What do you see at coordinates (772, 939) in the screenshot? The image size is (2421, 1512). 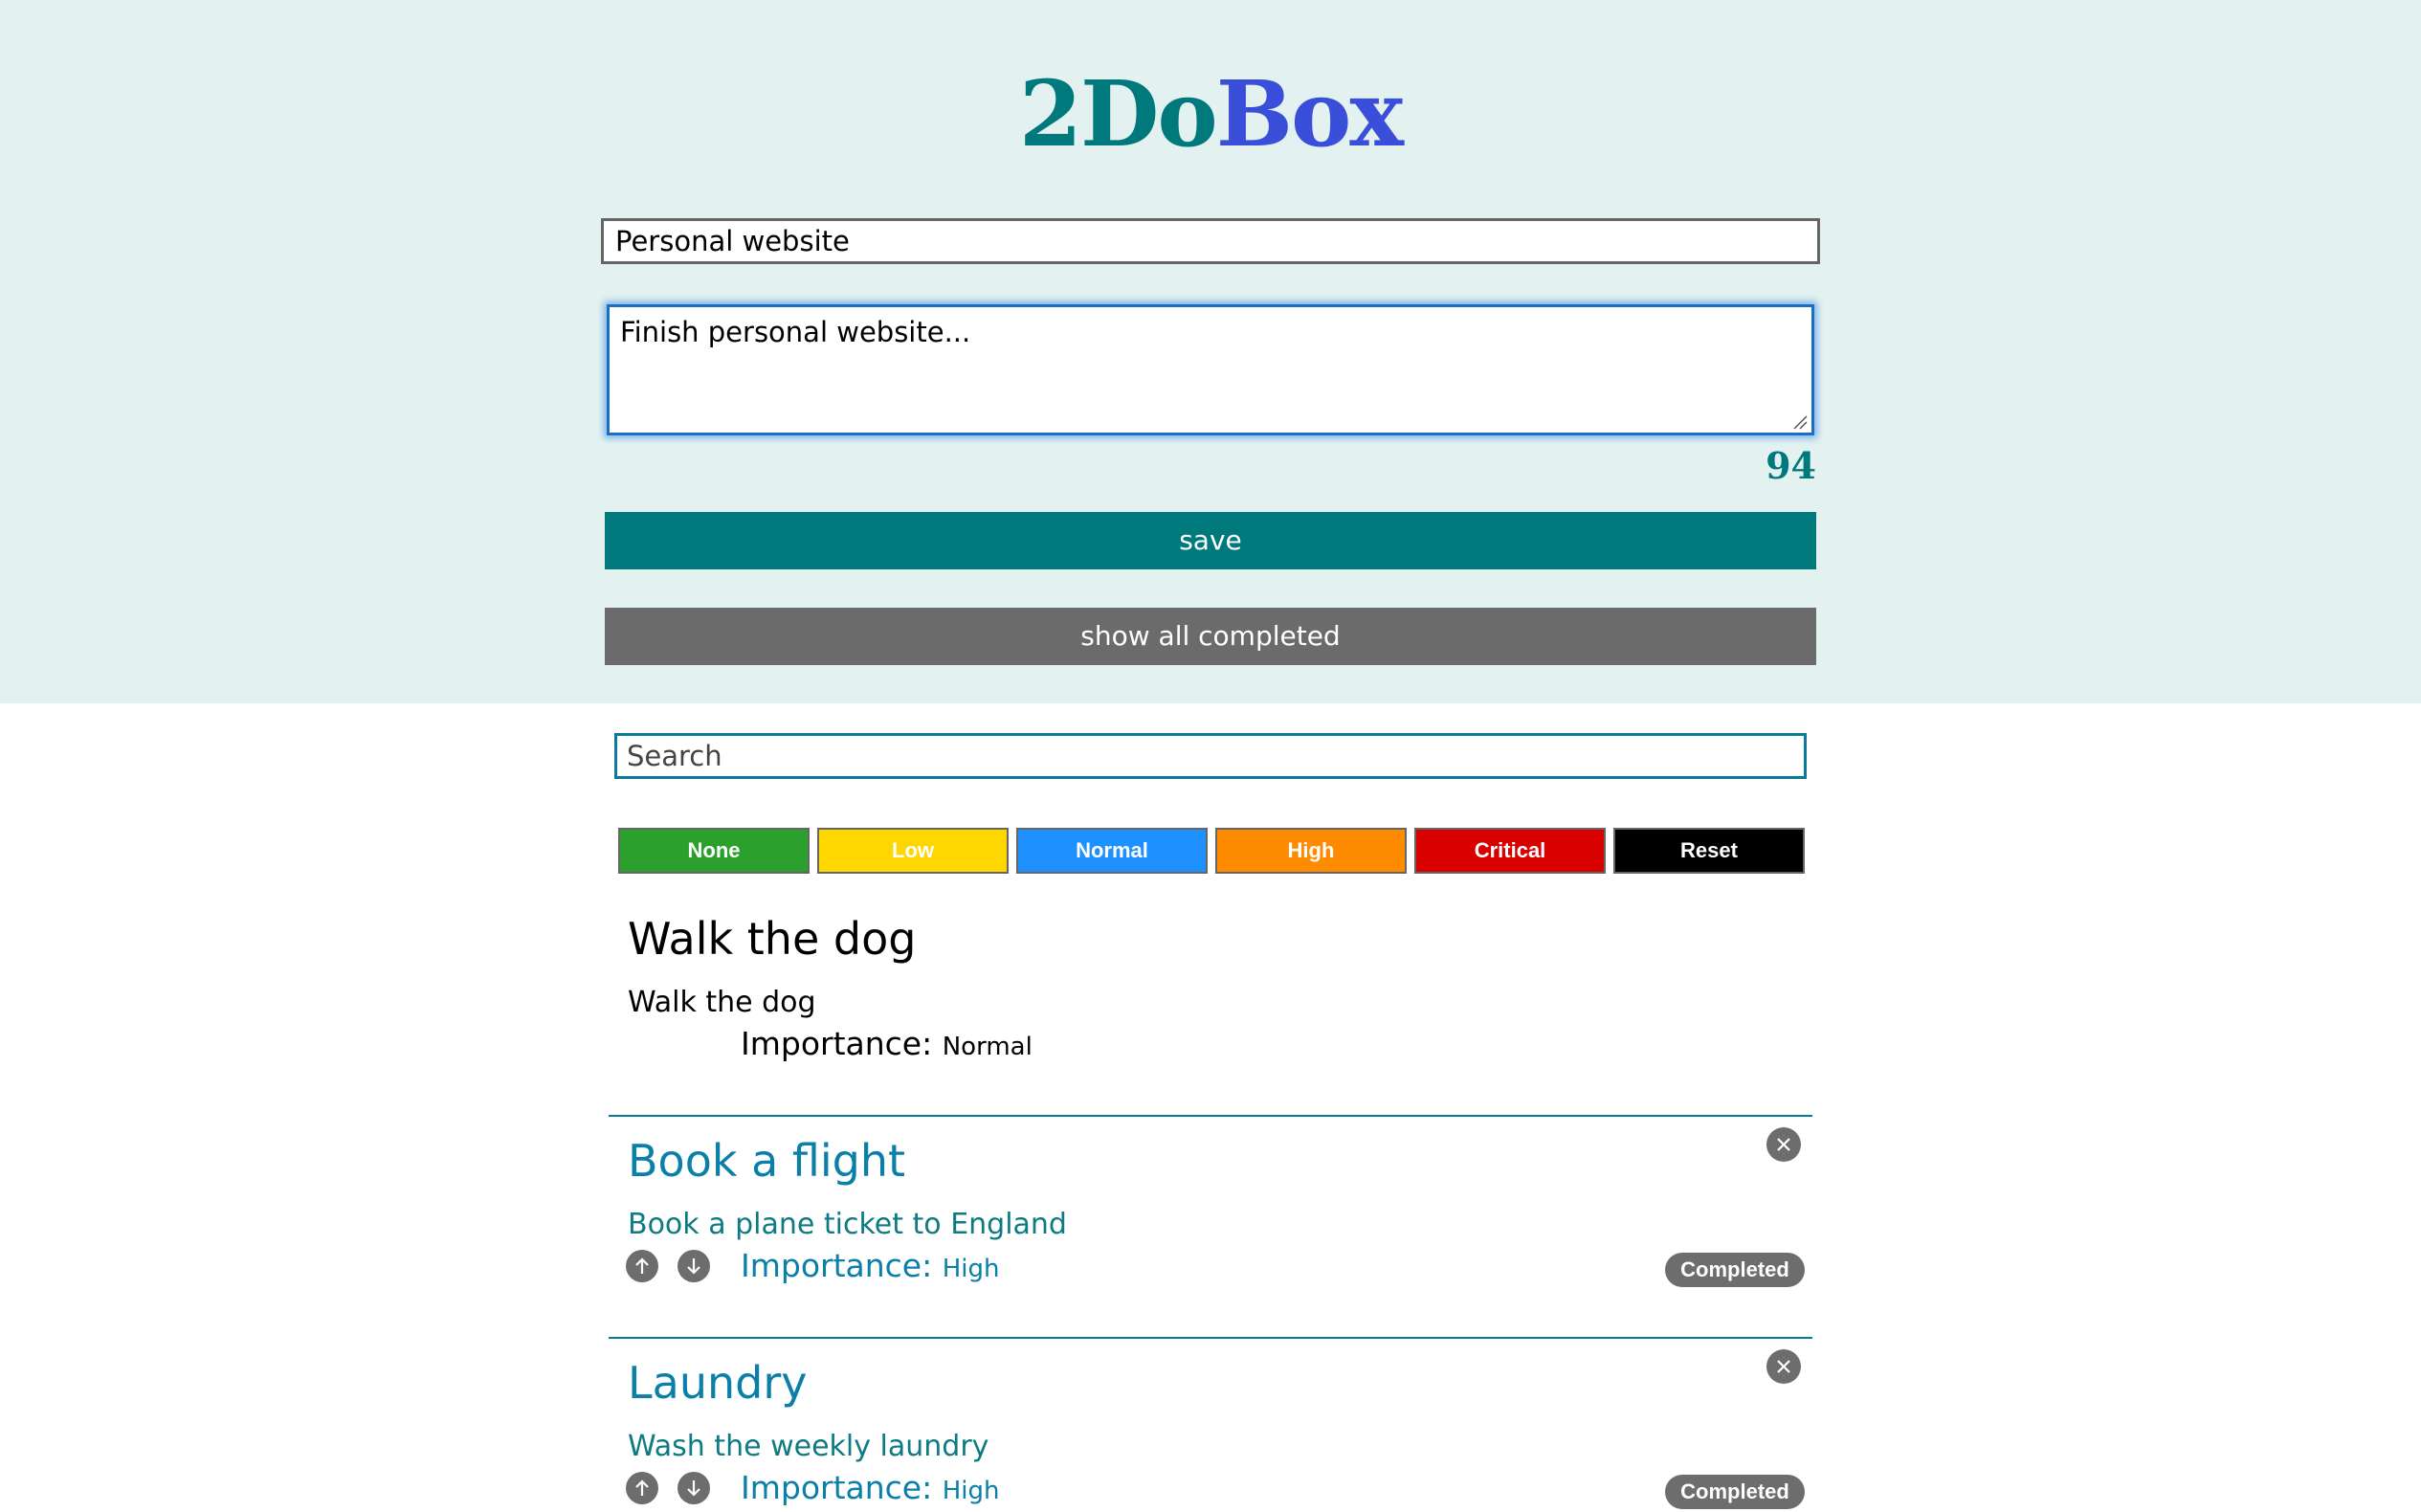 I see `todo-title: Walk the dog` at bounding box center [772, 939].